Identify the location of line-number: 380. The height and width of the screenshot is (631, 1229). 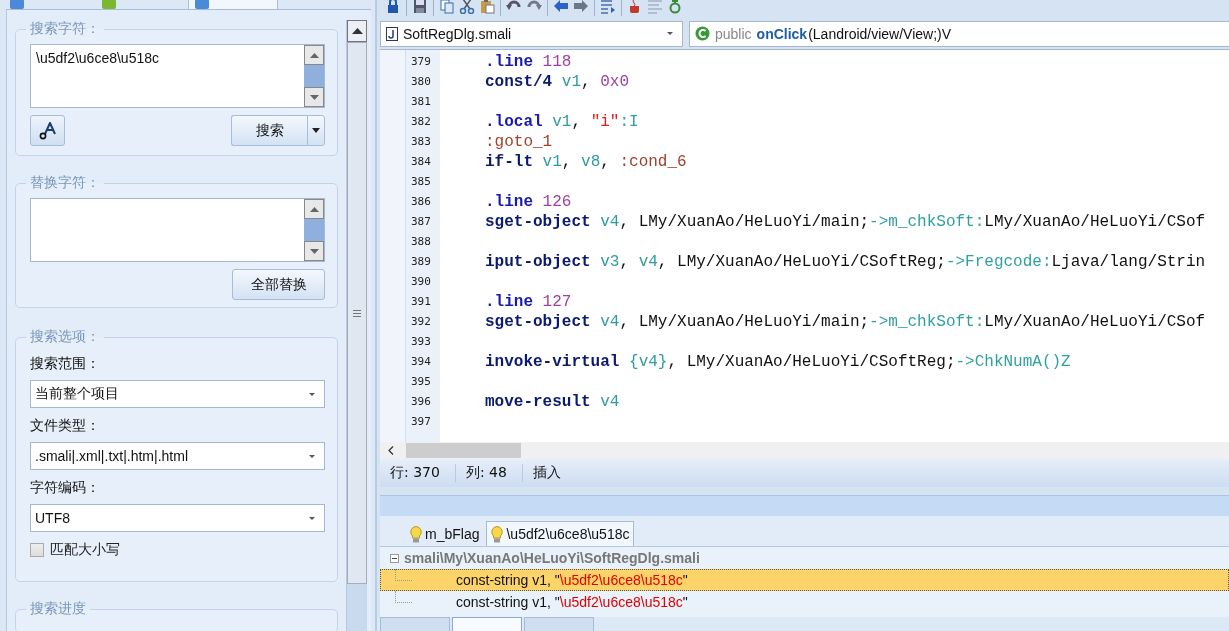
(421, 81).